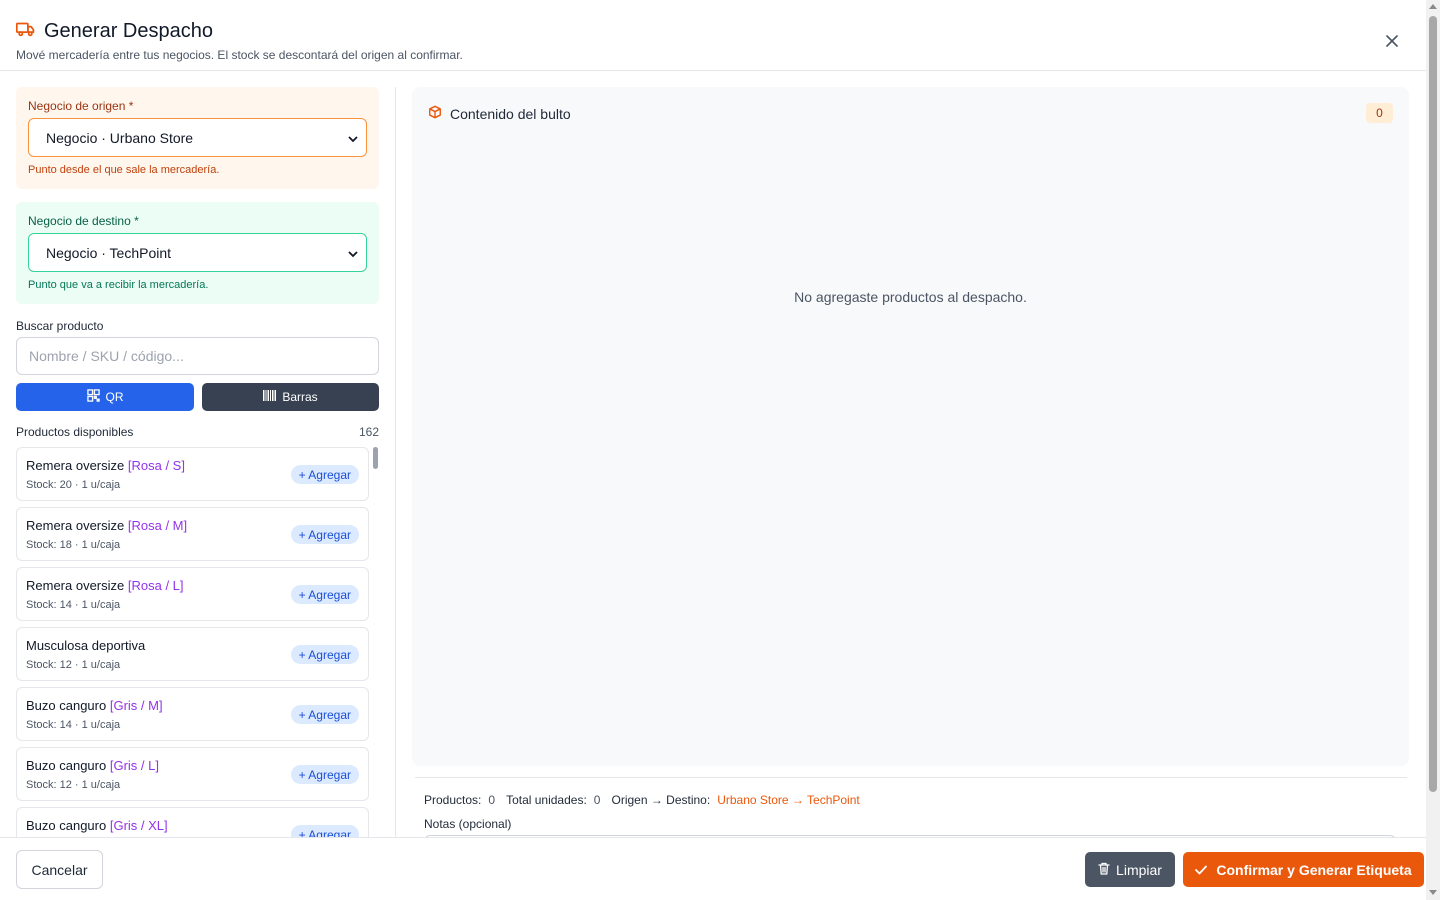  What do you see at coordinates (155, 585) in the screenshot?
I see `product-variant: [Rosa / L]` at bounding box center [155, 585].